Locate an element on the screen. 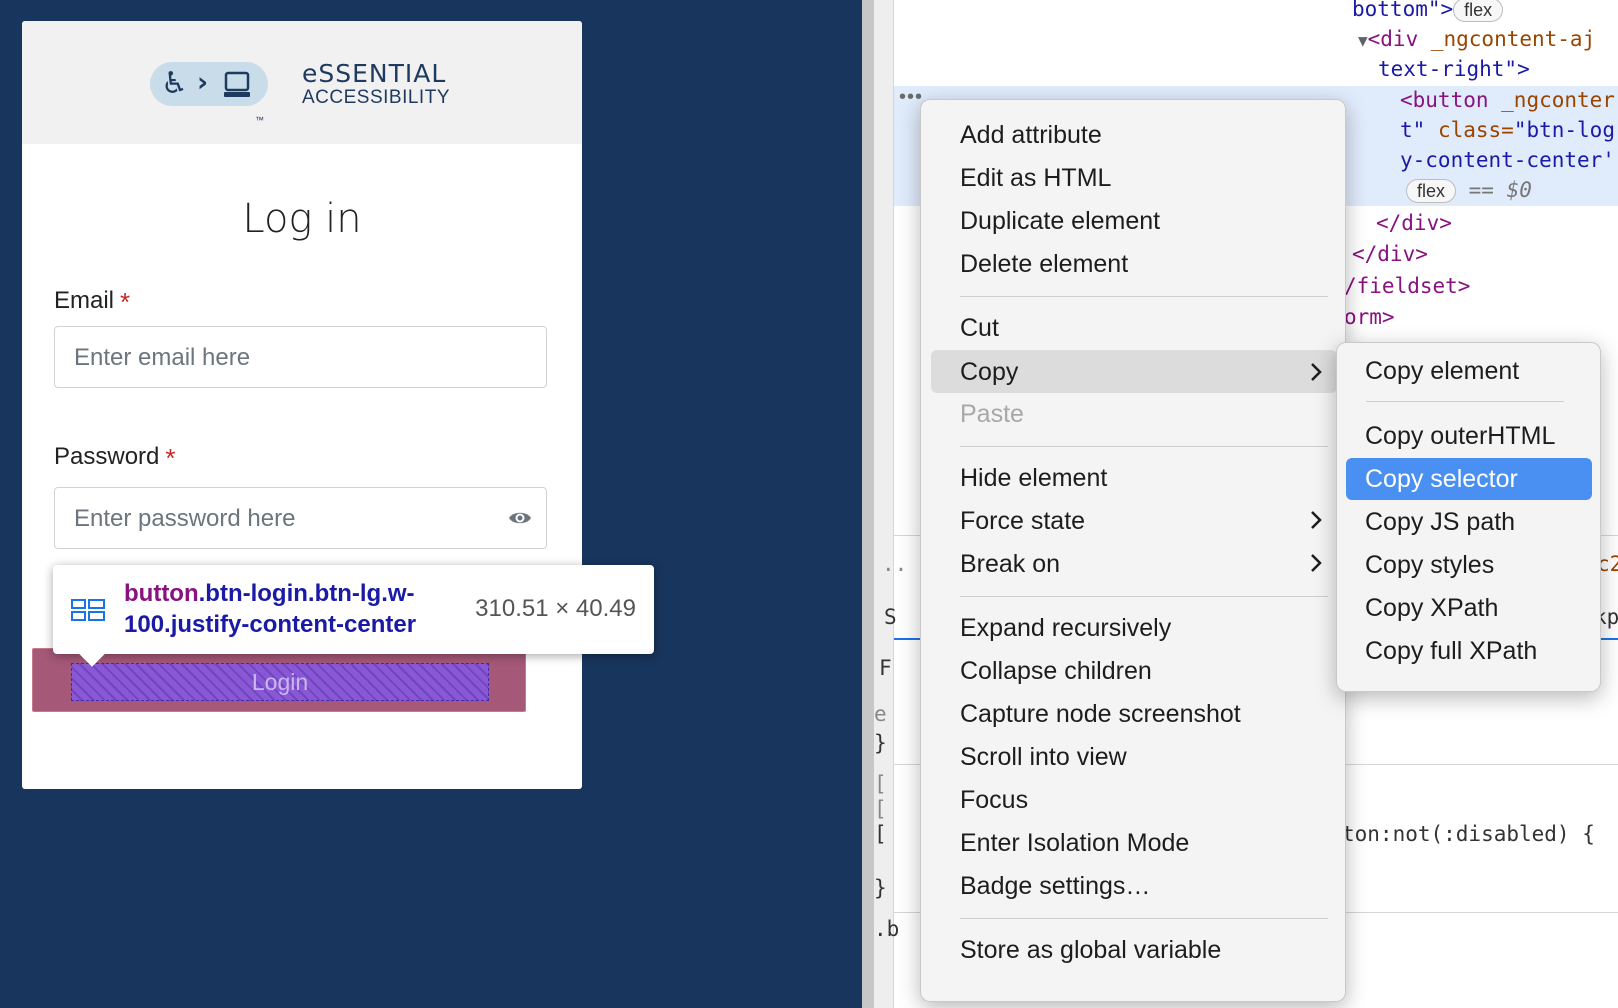  trademark-mark: ™ is located at coordinates (259, 120).